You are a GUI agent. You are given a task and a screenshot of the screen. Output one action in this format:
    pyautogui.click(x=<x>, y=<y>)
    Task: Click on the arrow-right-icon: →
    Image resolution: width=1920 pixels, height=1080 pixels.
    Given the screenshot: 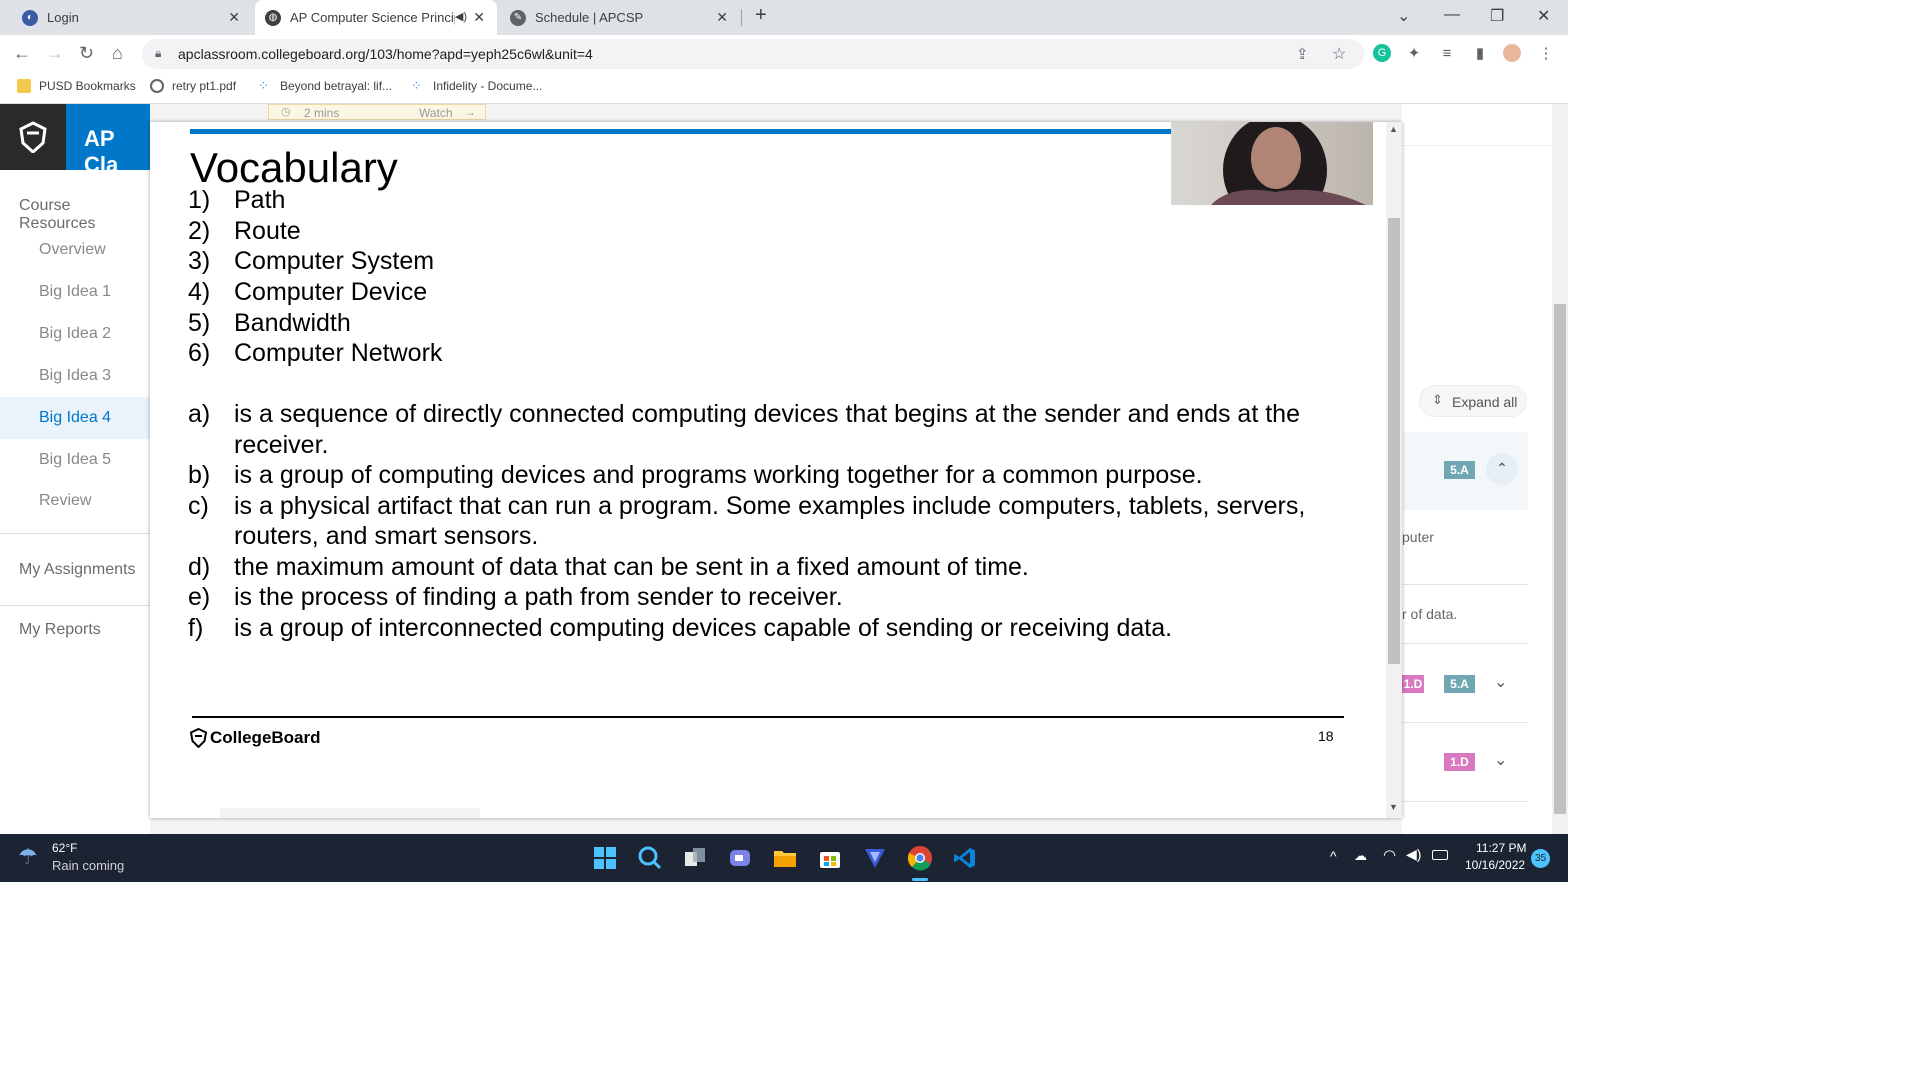 What is the action you would take?
    pyautogui.click(x=470, y=112)
    